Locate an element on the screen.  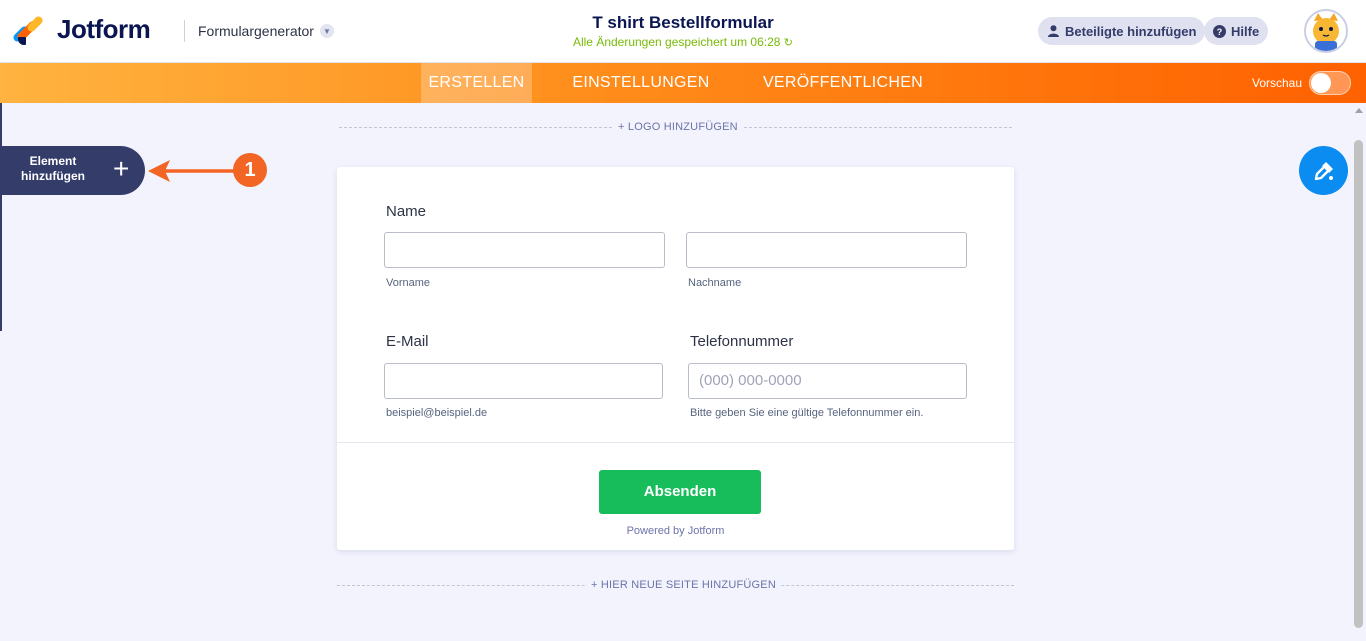
add-logo-link: + LOGO HINZUFÜGEN is located at coordinates (678, 127).